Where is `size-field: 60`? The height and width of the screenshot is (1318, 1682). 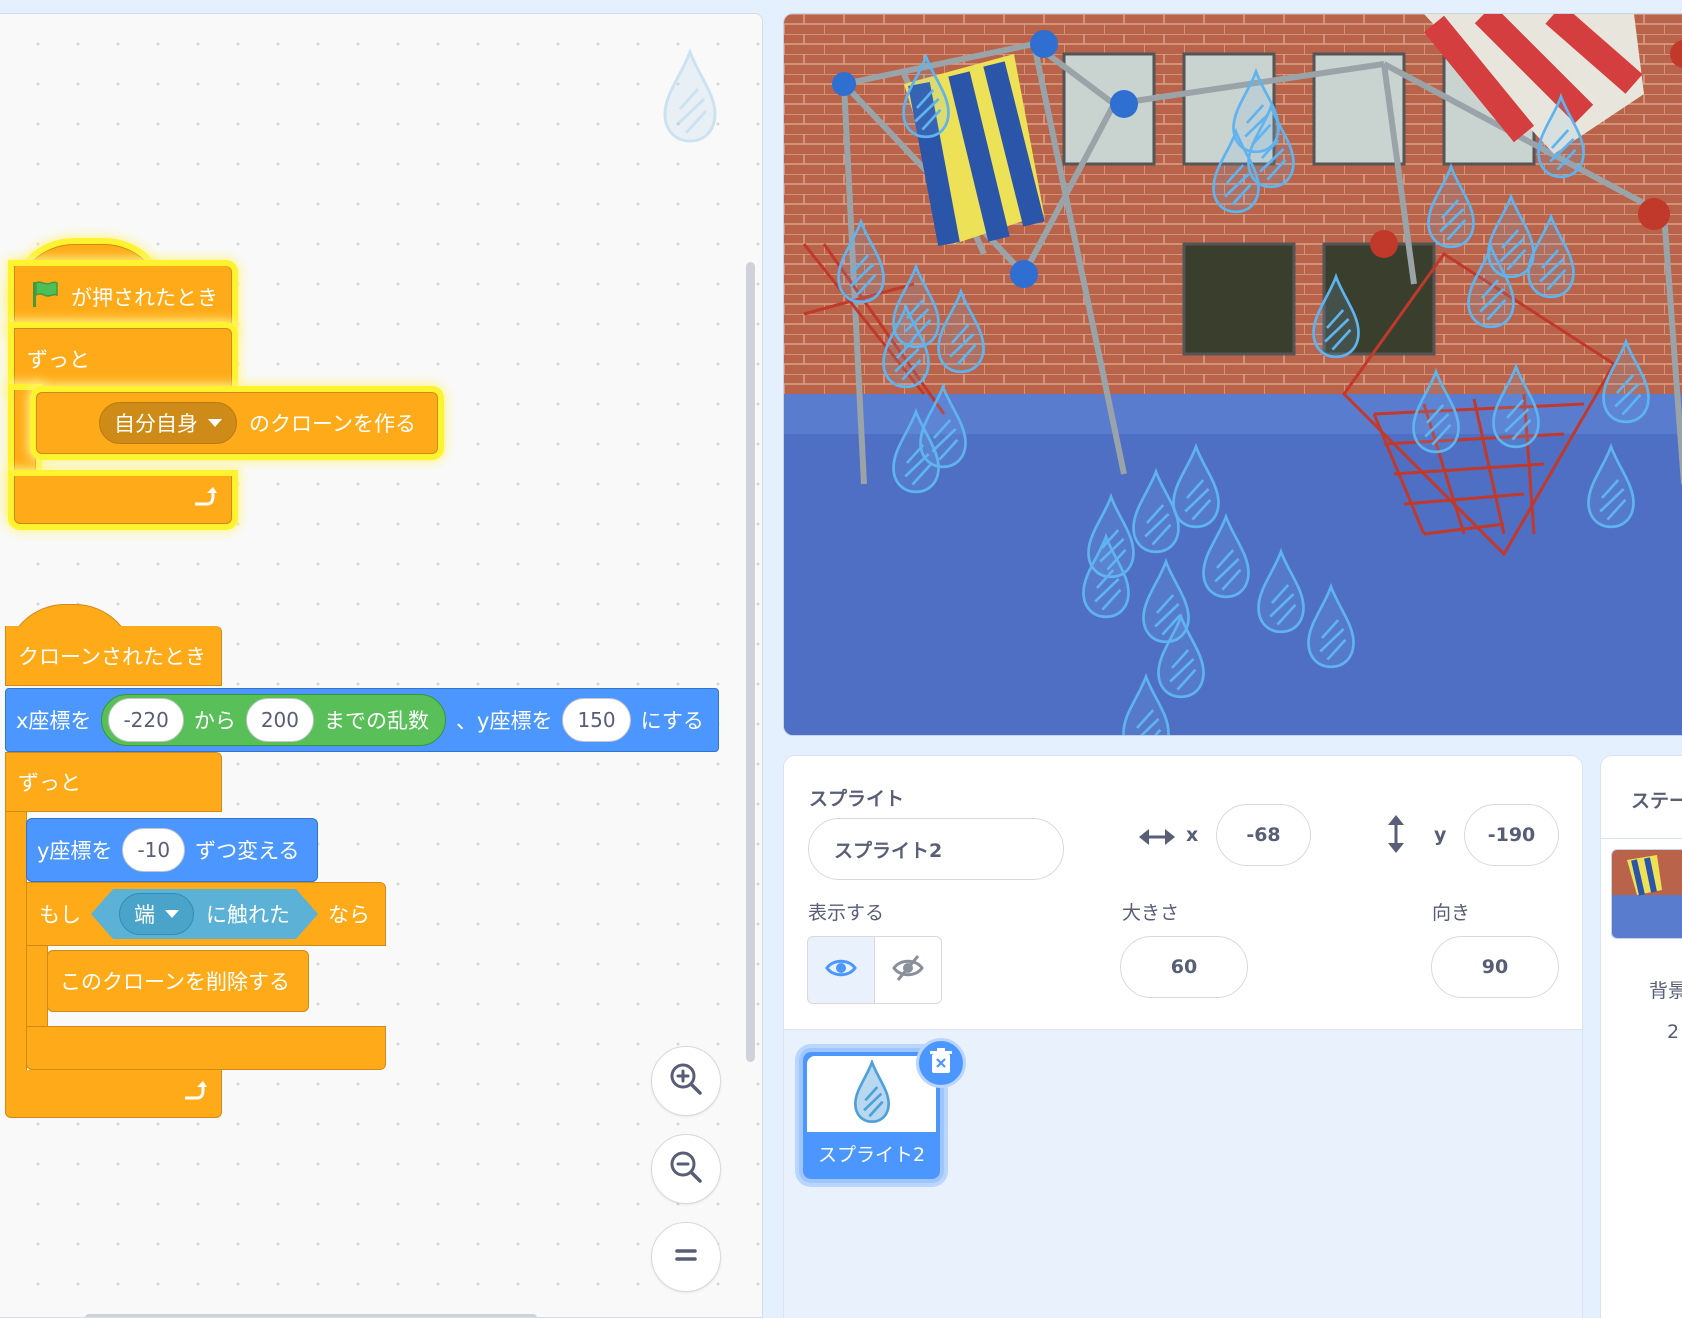
size-field: 60 is located at coordinates (1184, 967).